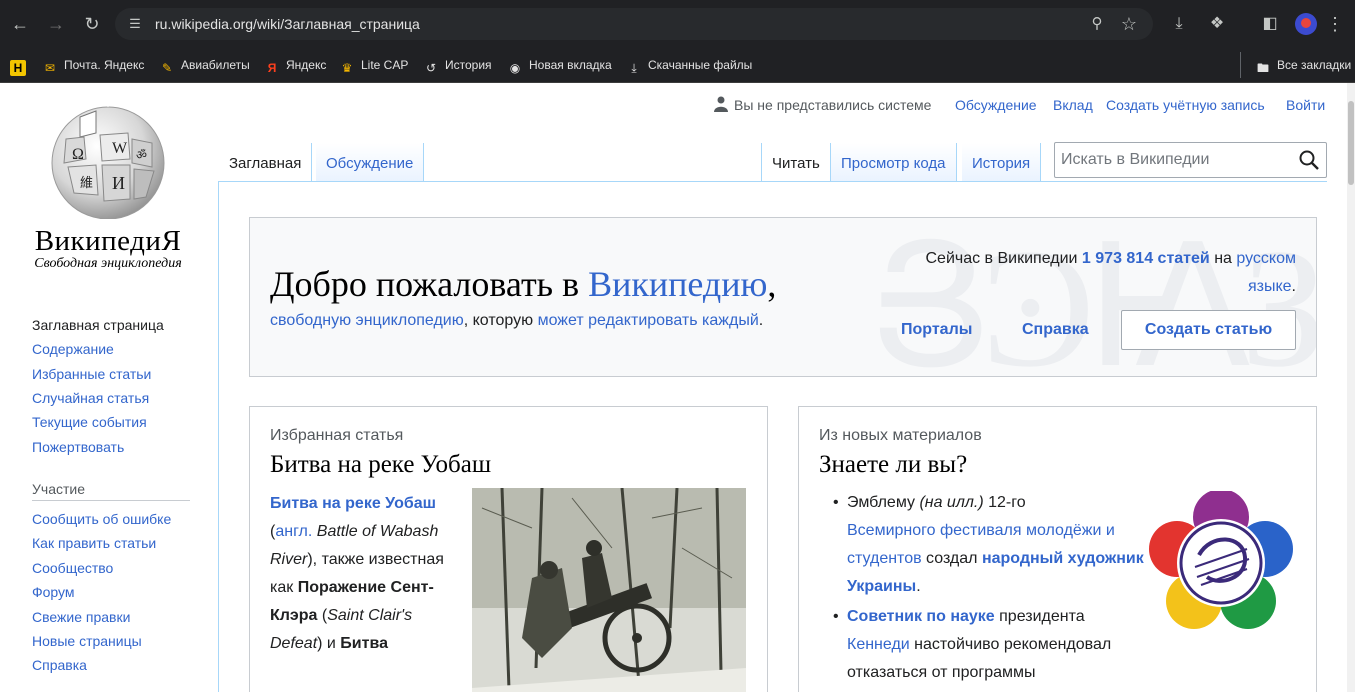 The image size is (1355, 692). What do you see at coordinates (1055, 330) in the screenshot?
I see `help-link: Справка` at bounding box center [1055, 330].